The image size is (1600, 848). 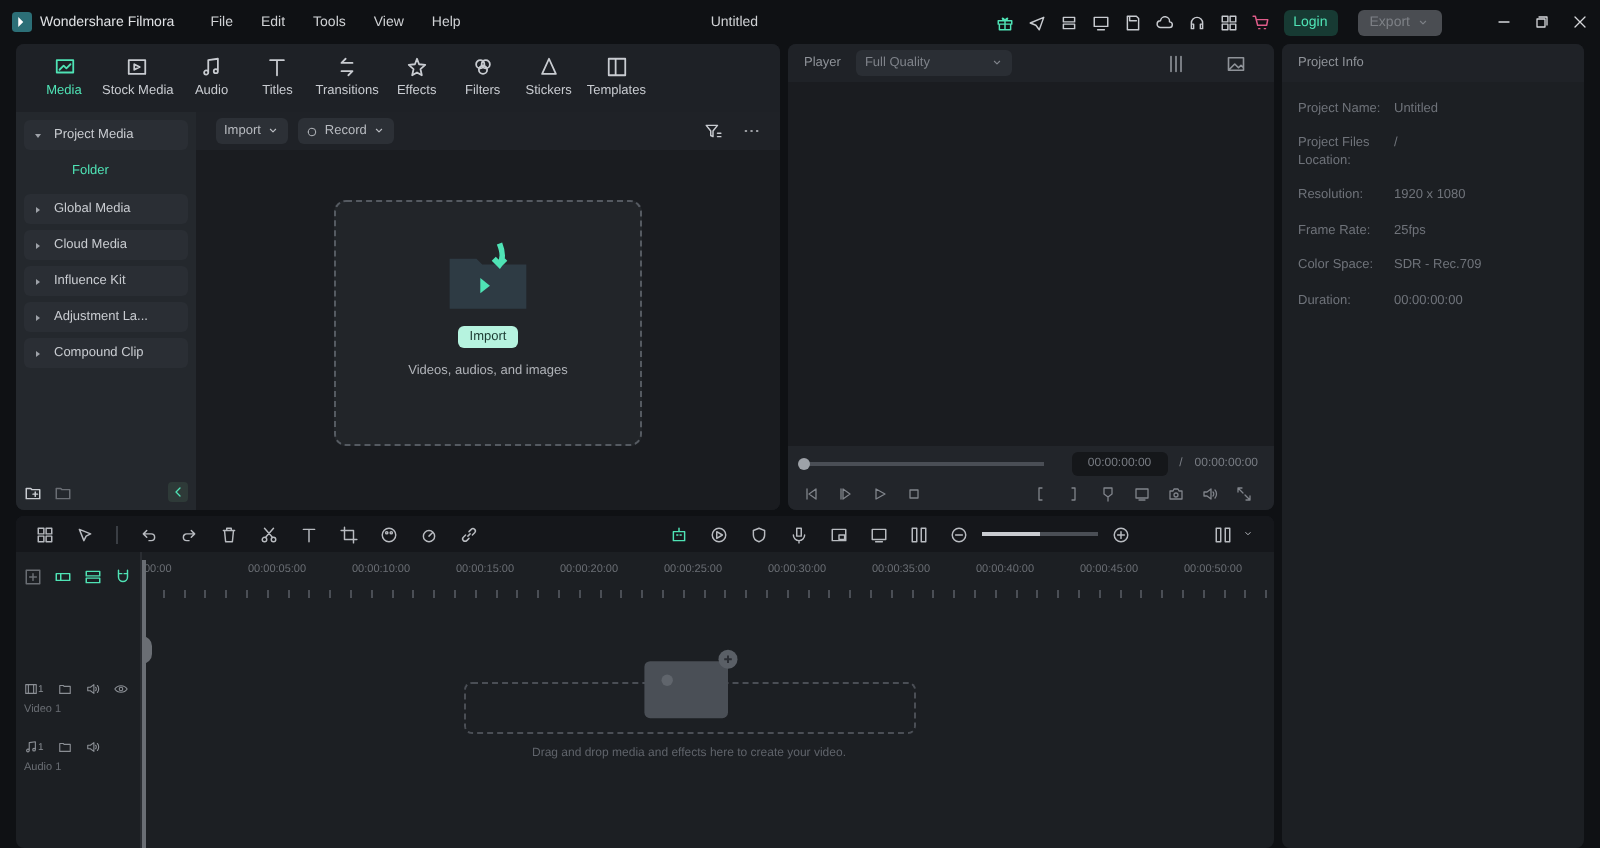 I want to click on music-note-icon, so click(x=211, y=67).